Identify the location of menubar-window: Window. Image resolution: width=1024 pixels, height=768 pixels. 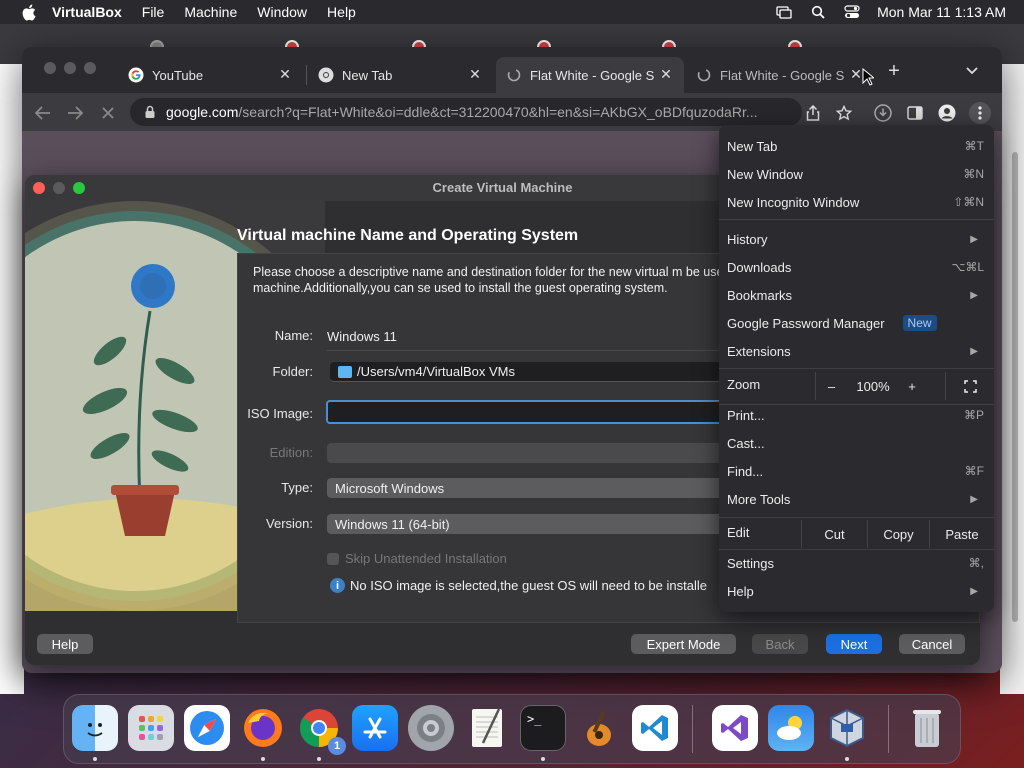
(282, 12).